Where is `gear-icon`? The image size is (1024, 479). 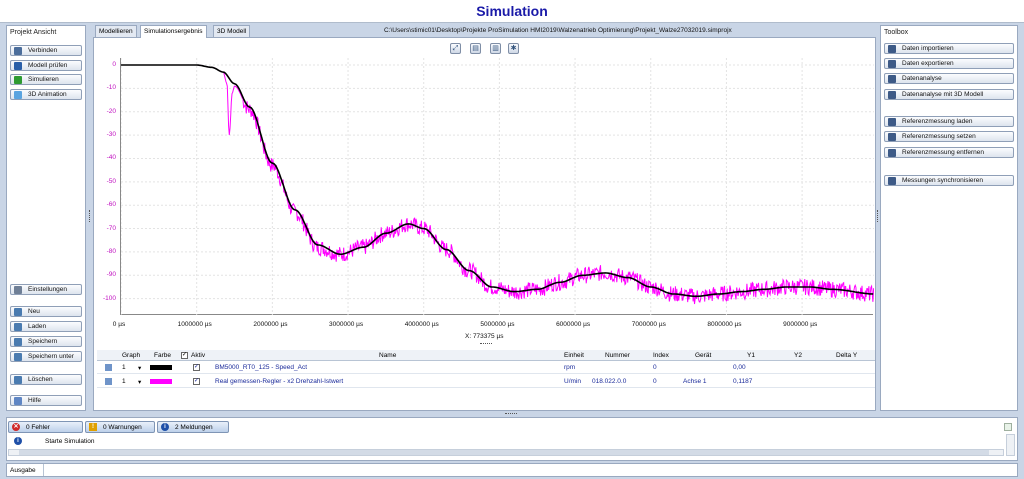
gear-icon is located at coordinates (18, 289).